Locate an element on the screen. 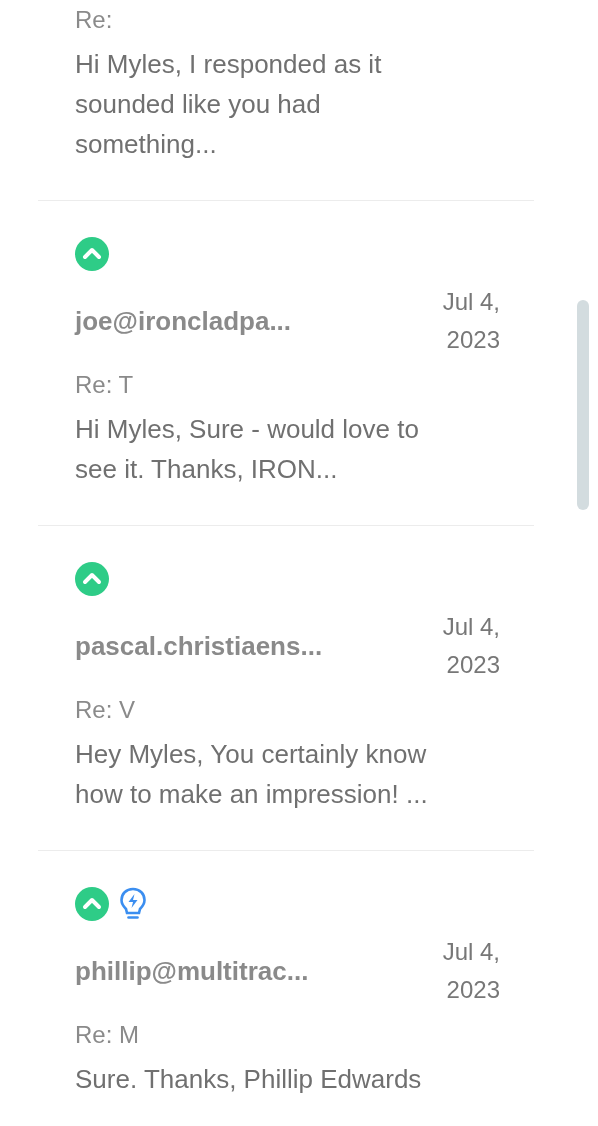 This screenshot has height=1126, width=598. message-preview: Sure. Thanks, Phillip Edwards is located at coordinates (249, 1079).